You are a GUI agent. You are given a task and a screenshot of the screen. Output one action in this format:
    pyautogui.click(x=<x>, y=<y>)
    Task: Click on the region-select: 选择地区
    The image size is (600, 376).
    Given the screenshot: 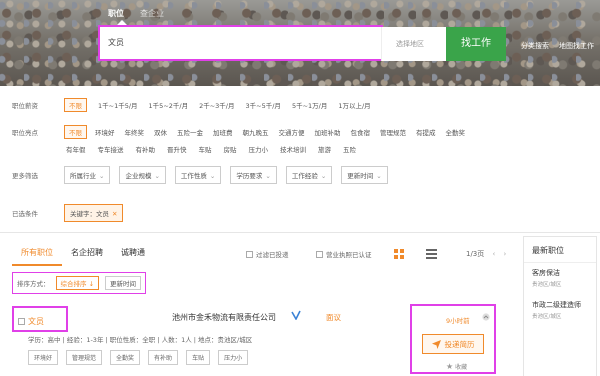 What is the action you would take?
    pyautogui.click(x=413, y=44)
    